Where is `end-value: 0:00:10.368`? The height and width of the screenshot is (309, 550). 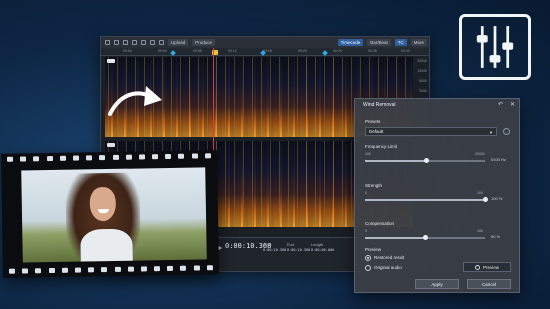
end-value: 0:00:10.368 is located at coordinates (298, 250).